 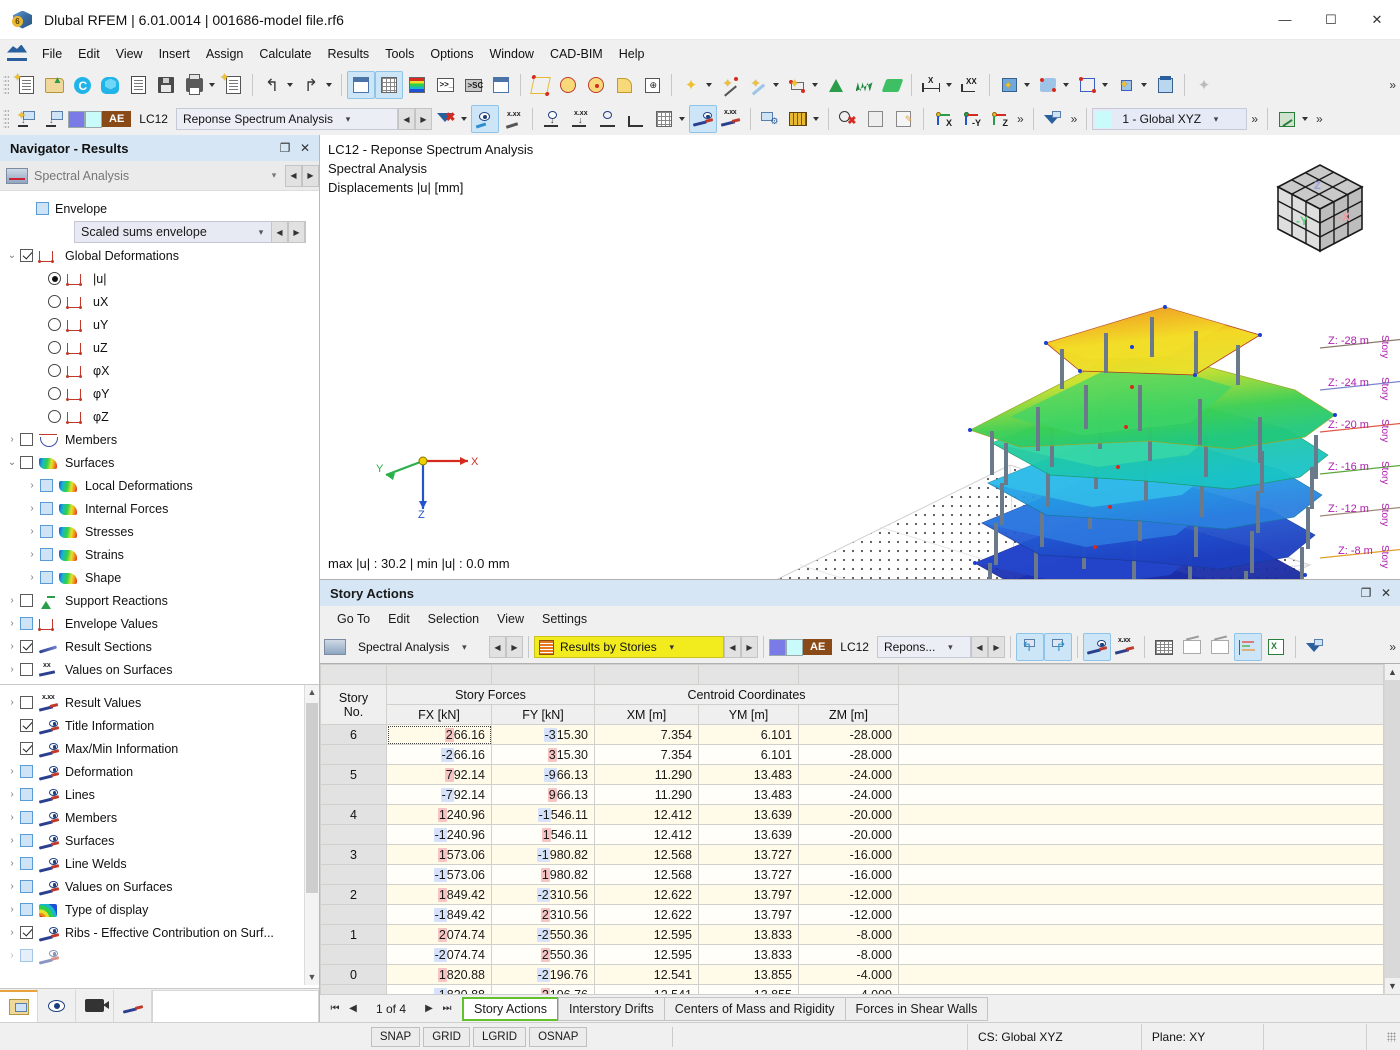 I want to click on tree-item-result-sections: › Result Sections, so click(x=159, y=646).